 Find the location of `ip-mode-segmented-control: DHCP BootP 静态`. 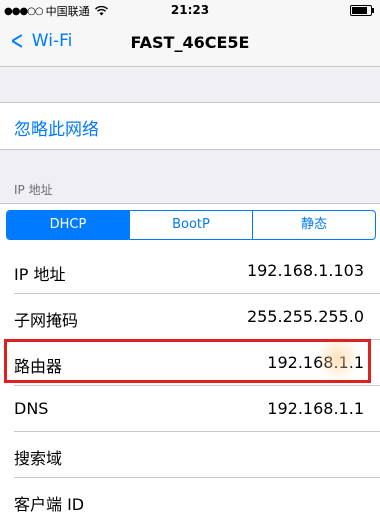

ip-mode-segmented-control: DHCP BootP 静态 is located at coordinates (191, 225).